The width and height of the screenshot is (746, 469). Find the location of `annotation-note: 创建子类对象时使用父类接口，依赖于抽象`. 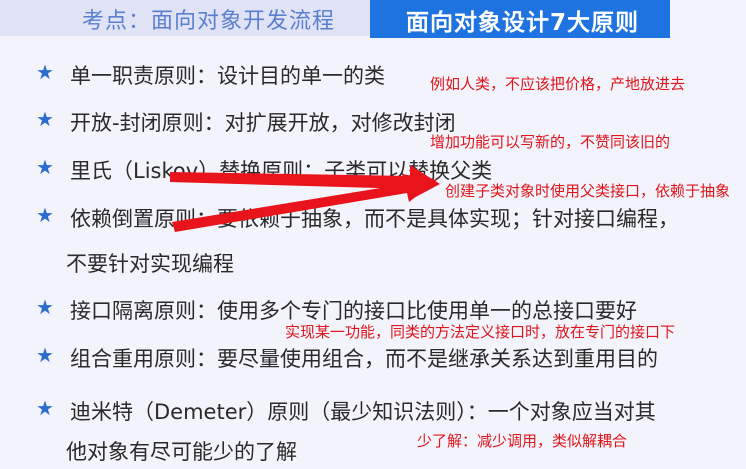

annotation-note: 创建子类对象时使用父类接口，依赖于抽象 is located at coordinates (588, 191).